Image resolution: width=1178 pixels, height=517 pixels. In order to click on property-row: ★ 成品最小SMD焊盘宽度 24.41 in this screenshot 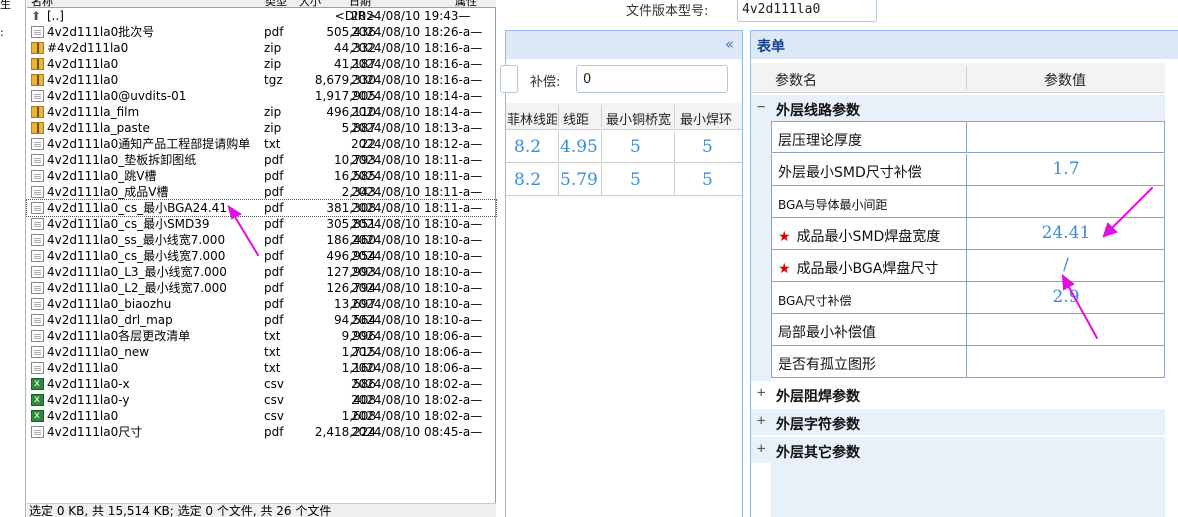, I will do `click(968, 234)`.